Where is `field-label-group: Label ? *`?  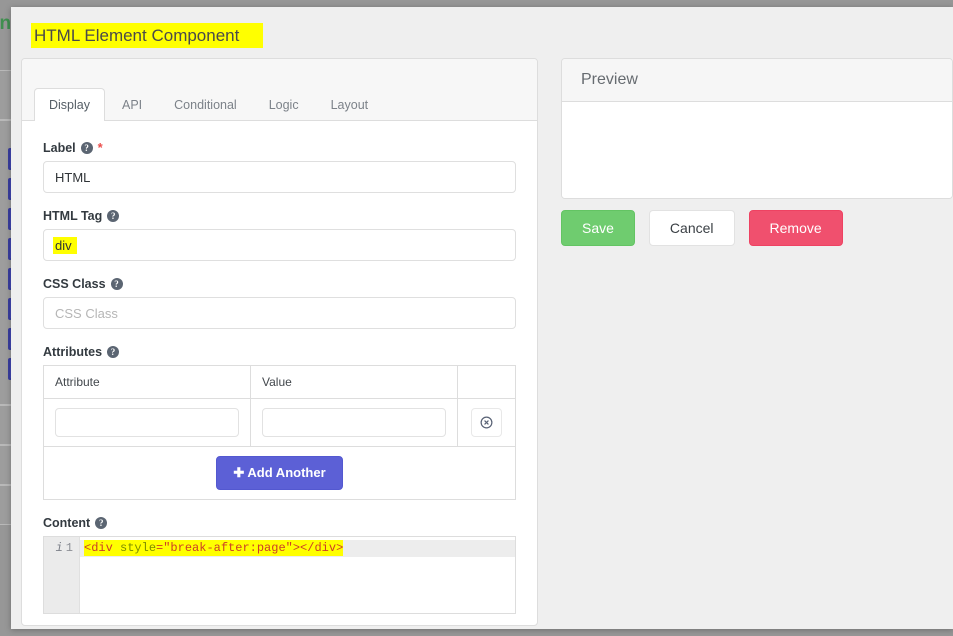
field-label-group: Label ? * is located at coordinates (279, 167).